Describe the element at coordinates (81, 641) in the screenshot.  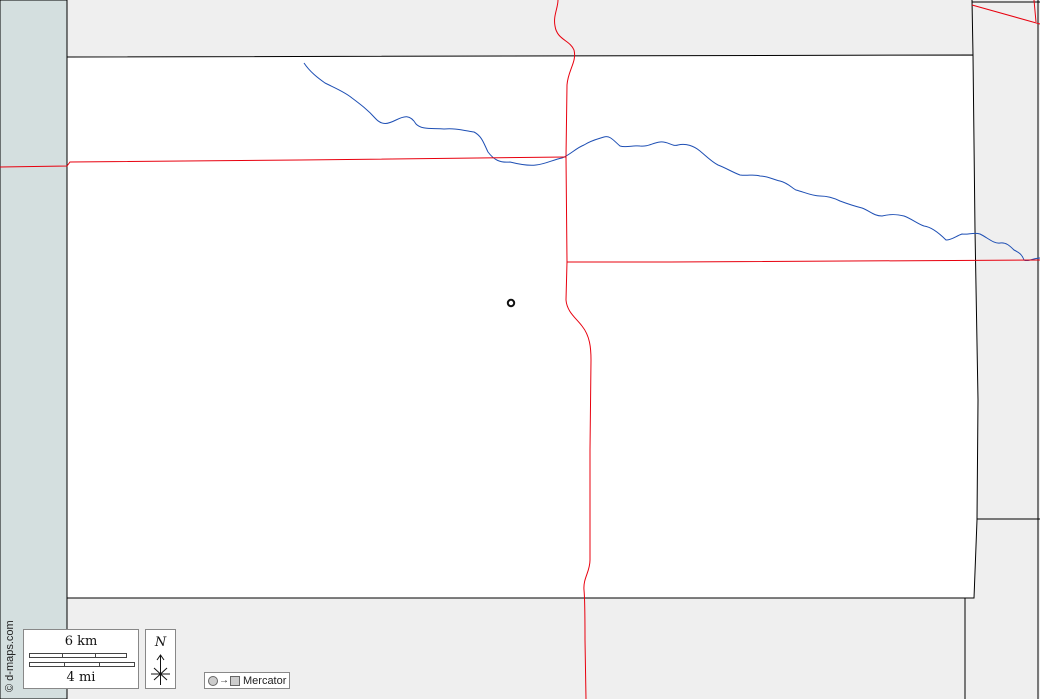
I see `scale-km-label: 6 km` at that location.